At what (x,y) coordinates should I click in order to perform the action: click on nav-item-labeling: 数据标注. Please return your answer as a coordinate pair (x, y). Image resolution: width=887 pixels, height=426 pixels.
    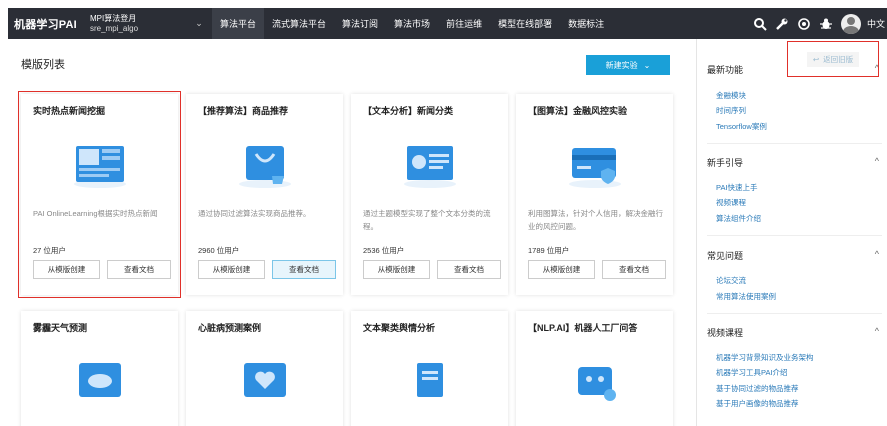
    Looking at the image, I should click on (586, 23).